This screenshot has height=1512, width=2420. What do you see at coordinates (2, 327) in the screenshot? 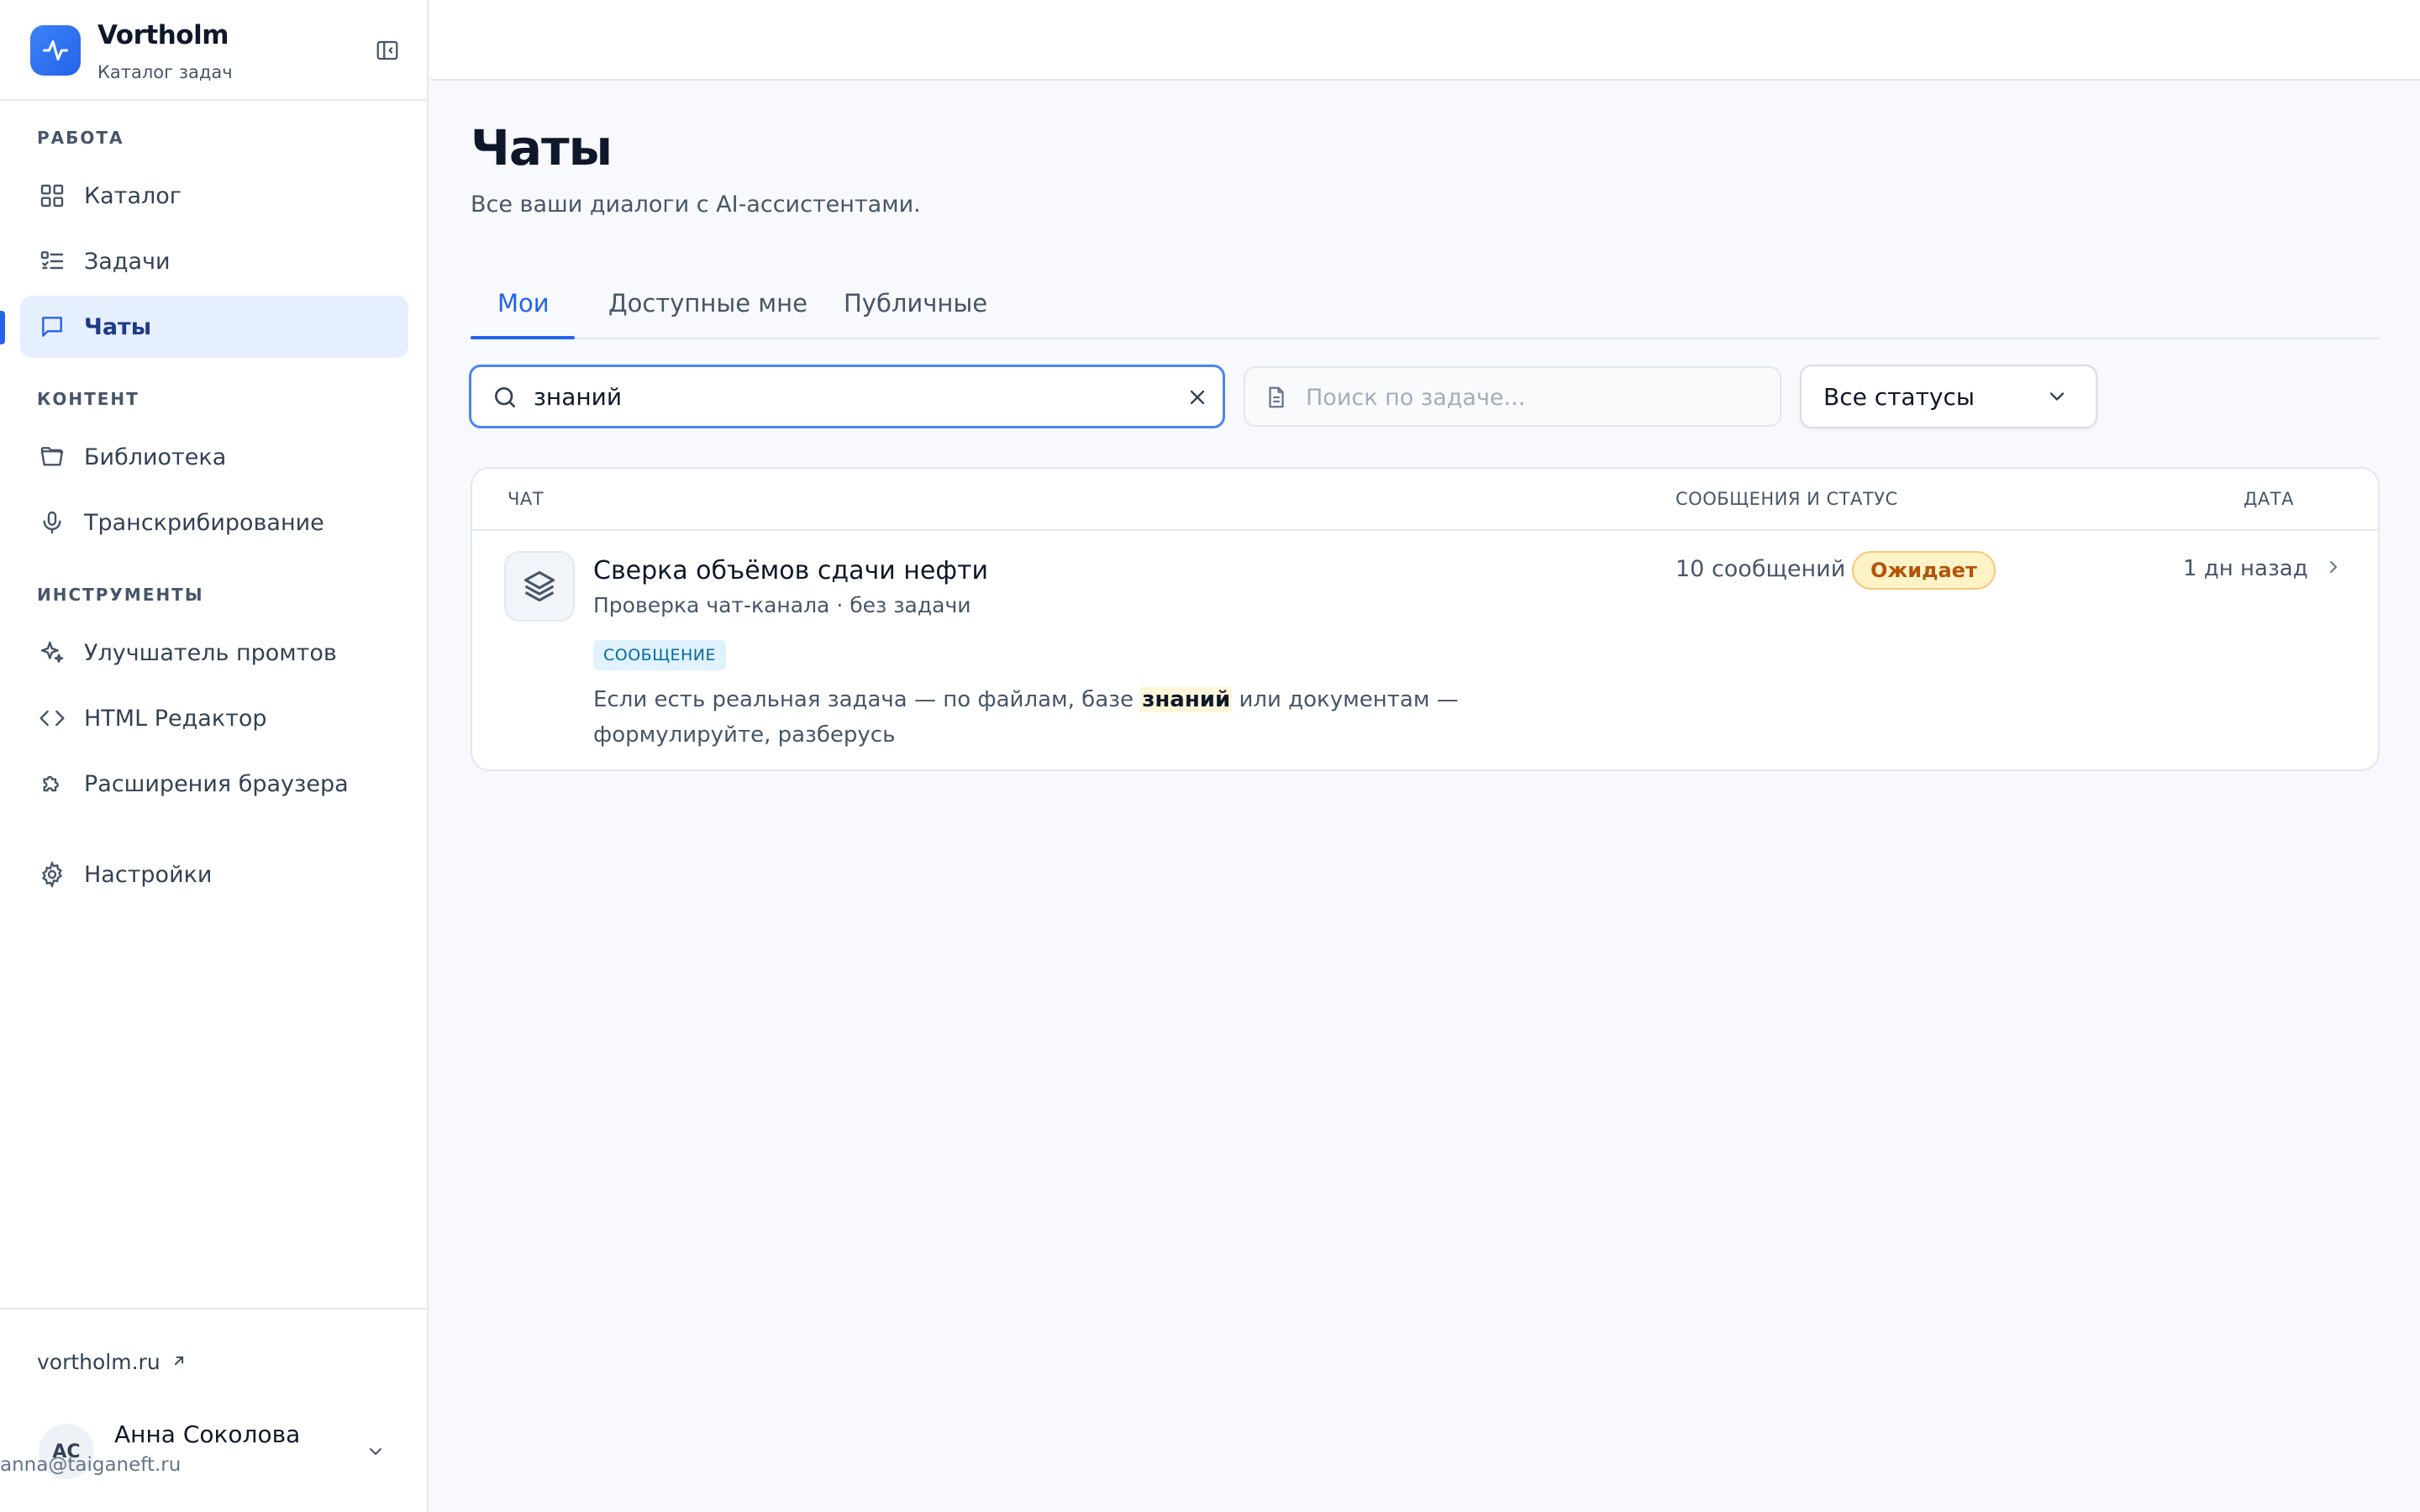
I see `active-indicator` at bounding box center [2, 327].